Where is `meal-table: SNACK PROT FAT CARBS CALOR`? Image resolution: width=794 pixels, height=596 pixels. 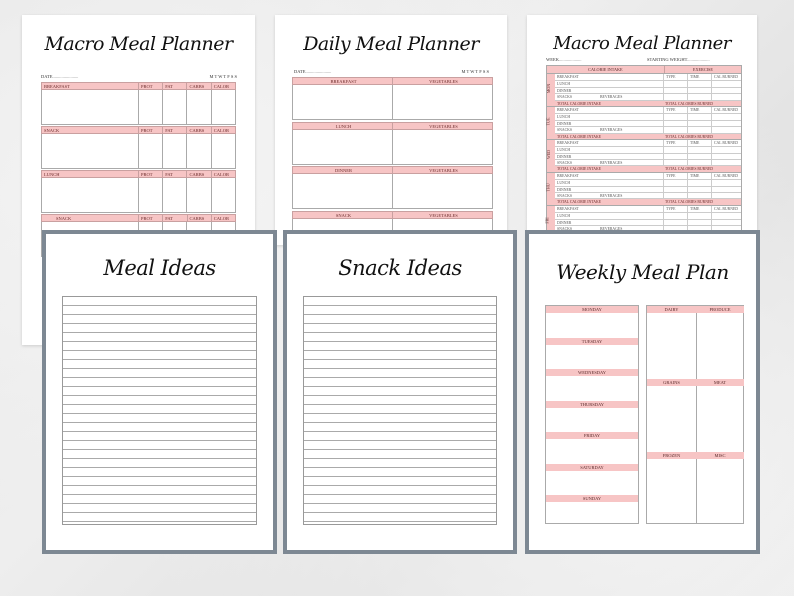 meal-table: SNACK PROT FAT CARBS CALOR is located at coordinates (138, 147).